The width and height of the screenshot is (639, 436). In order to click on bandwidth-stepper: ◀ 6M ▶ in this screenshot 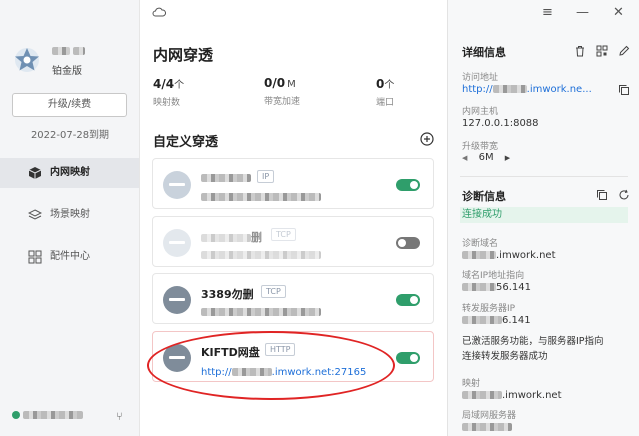, I will do `click(486, 157)`.